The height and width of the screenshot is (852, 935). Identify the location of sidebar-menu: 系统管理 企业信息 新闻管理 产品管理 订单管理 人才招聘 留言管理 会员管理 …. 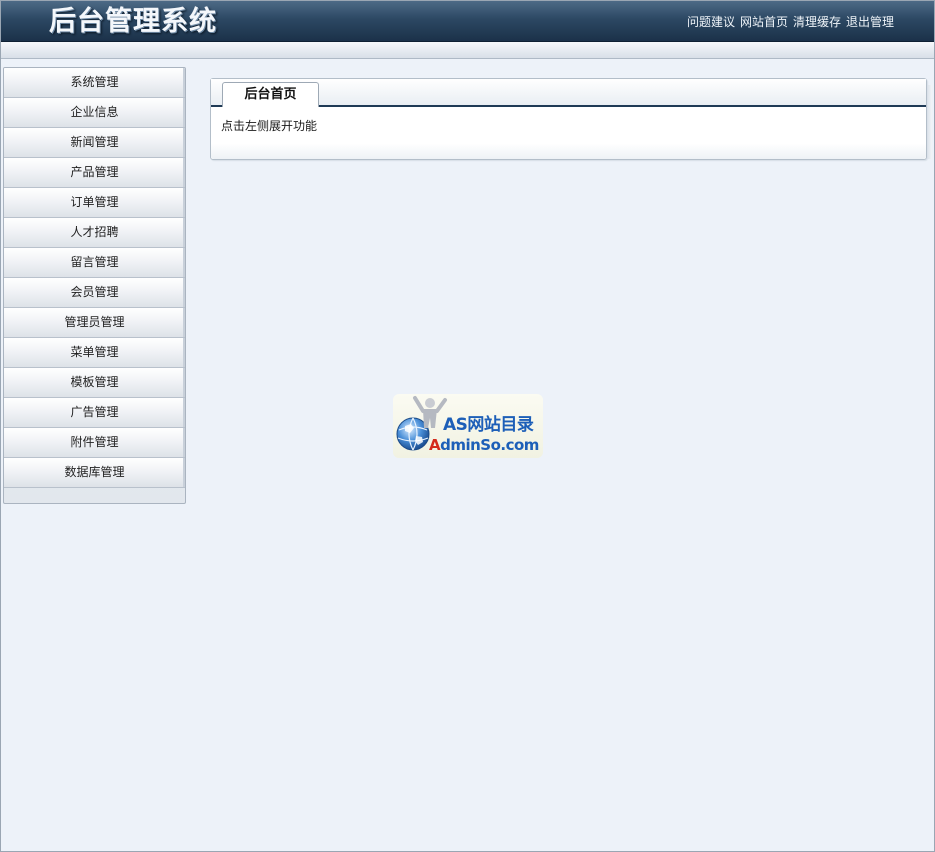
(94, 285).